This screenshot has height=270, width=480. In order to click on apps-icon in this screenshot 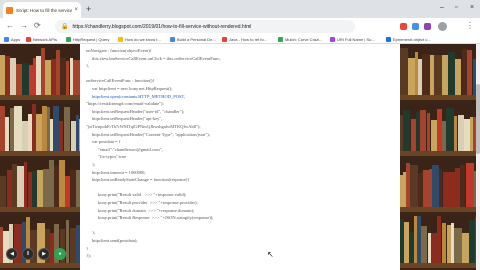, I will do `click(6, 39)`.